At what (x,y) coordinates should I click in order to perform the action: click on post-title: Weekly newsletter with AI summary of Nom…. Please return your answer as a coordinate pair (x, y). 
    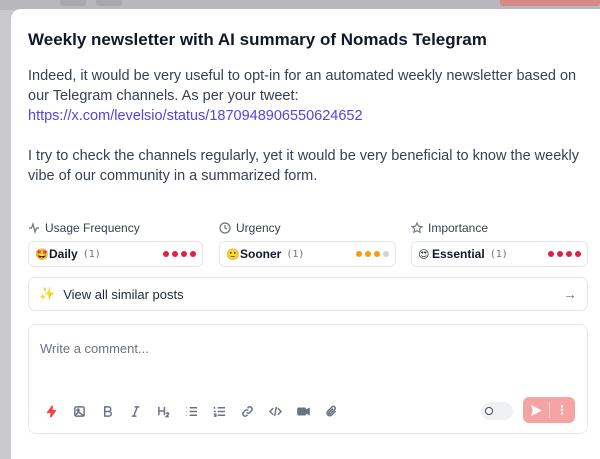
    Looking at the image, I should click on (257, 39).